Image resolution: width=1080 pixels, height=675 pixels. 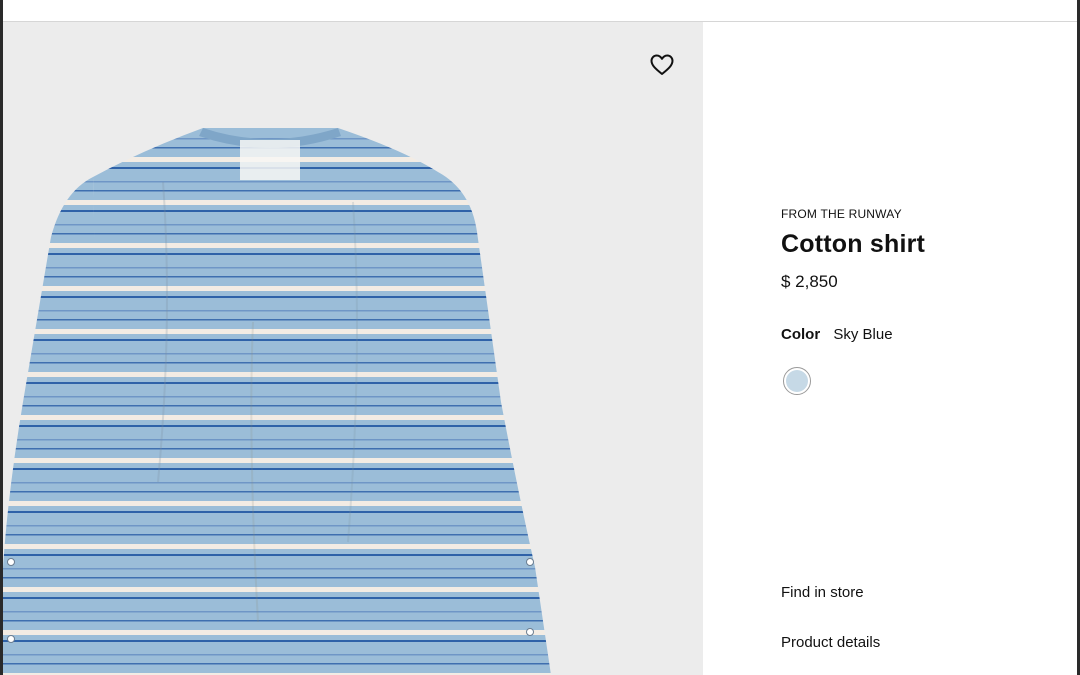 I want to click on color-label: Color, so click(x=801, y=334).